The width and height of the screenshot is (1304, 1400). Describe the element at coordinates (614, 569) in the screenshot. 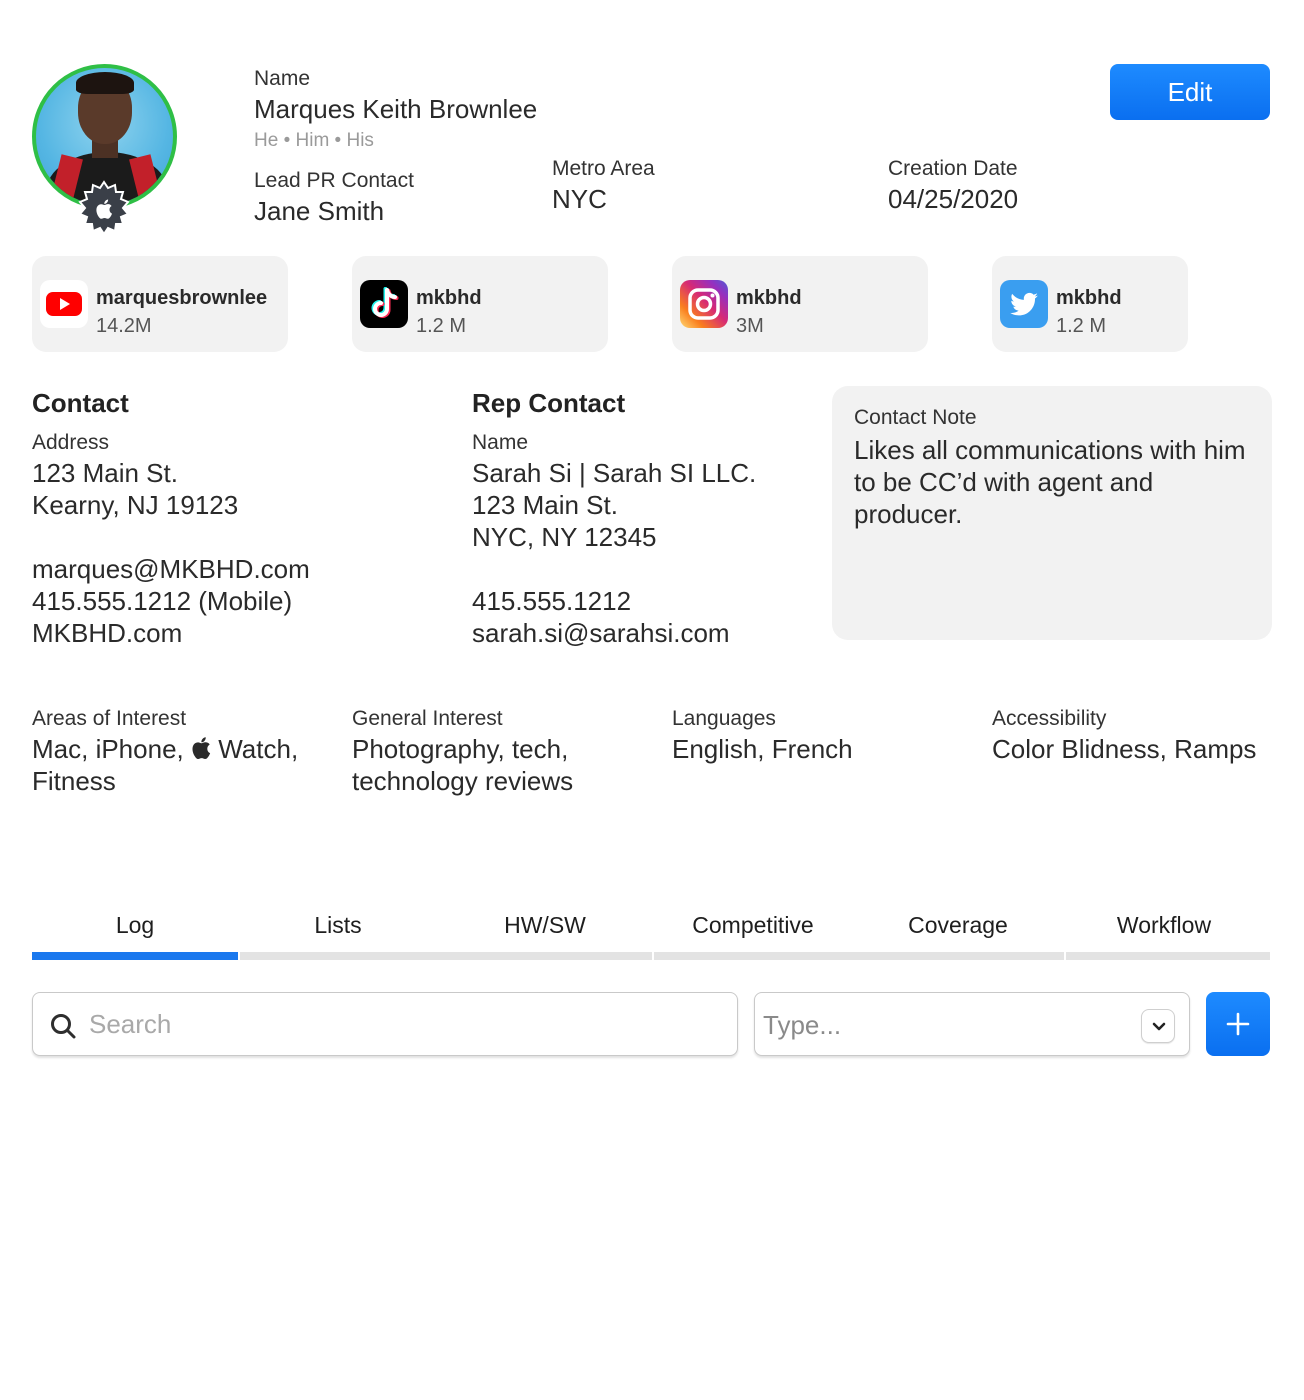

I see `rep-spacer` at that location.